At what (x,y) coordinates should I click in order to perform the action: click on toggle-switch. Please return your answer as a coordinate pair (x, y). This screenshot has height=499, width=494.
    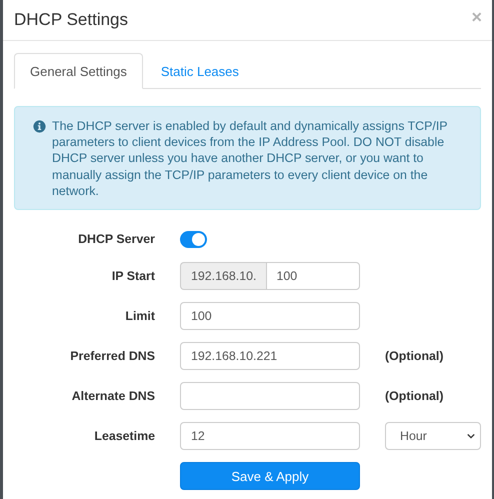
    Looking at the image, I should click on (193, 239).